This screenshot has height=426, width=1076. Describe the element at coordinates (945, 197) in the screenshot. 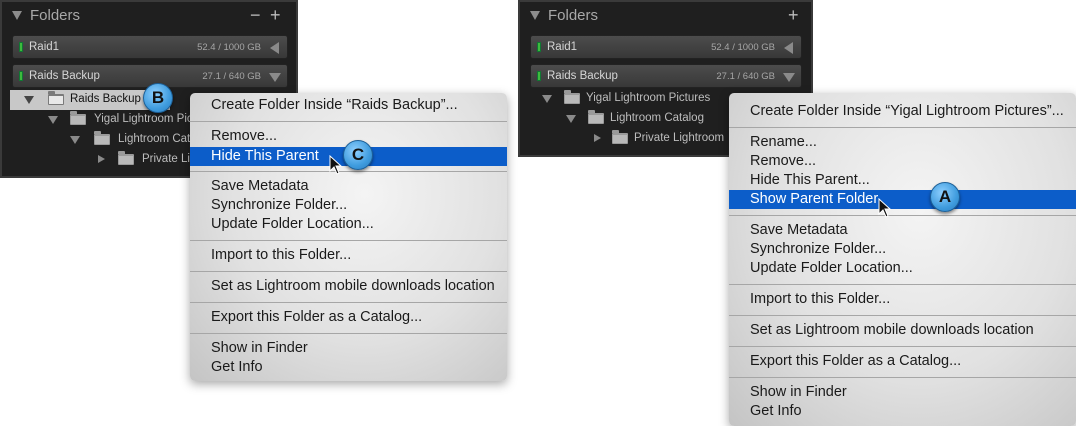

I see `callout-badge-a: A` at that location.